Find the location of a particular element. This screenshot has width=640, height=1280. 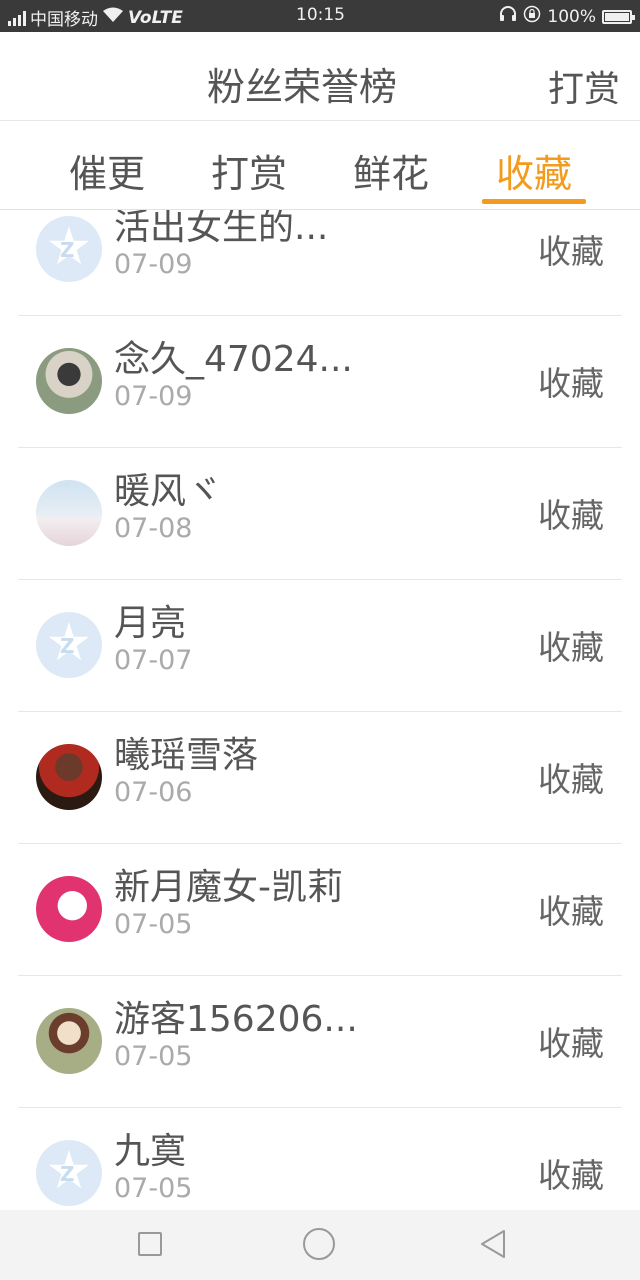

page-title: 粉丝荣誉榜 is located at coordinates (301, 87).